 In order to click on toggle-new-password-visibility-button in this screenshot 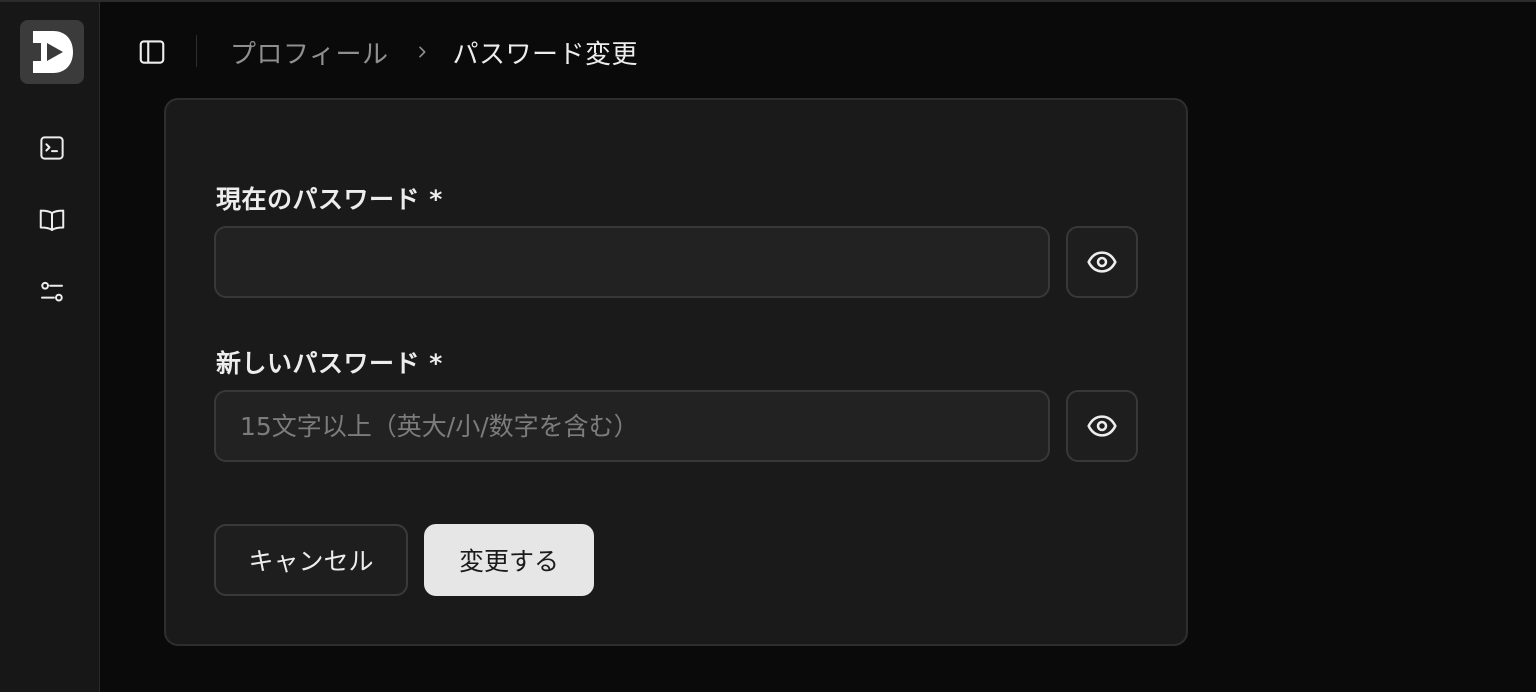, I will do `click(1102, 426)`.